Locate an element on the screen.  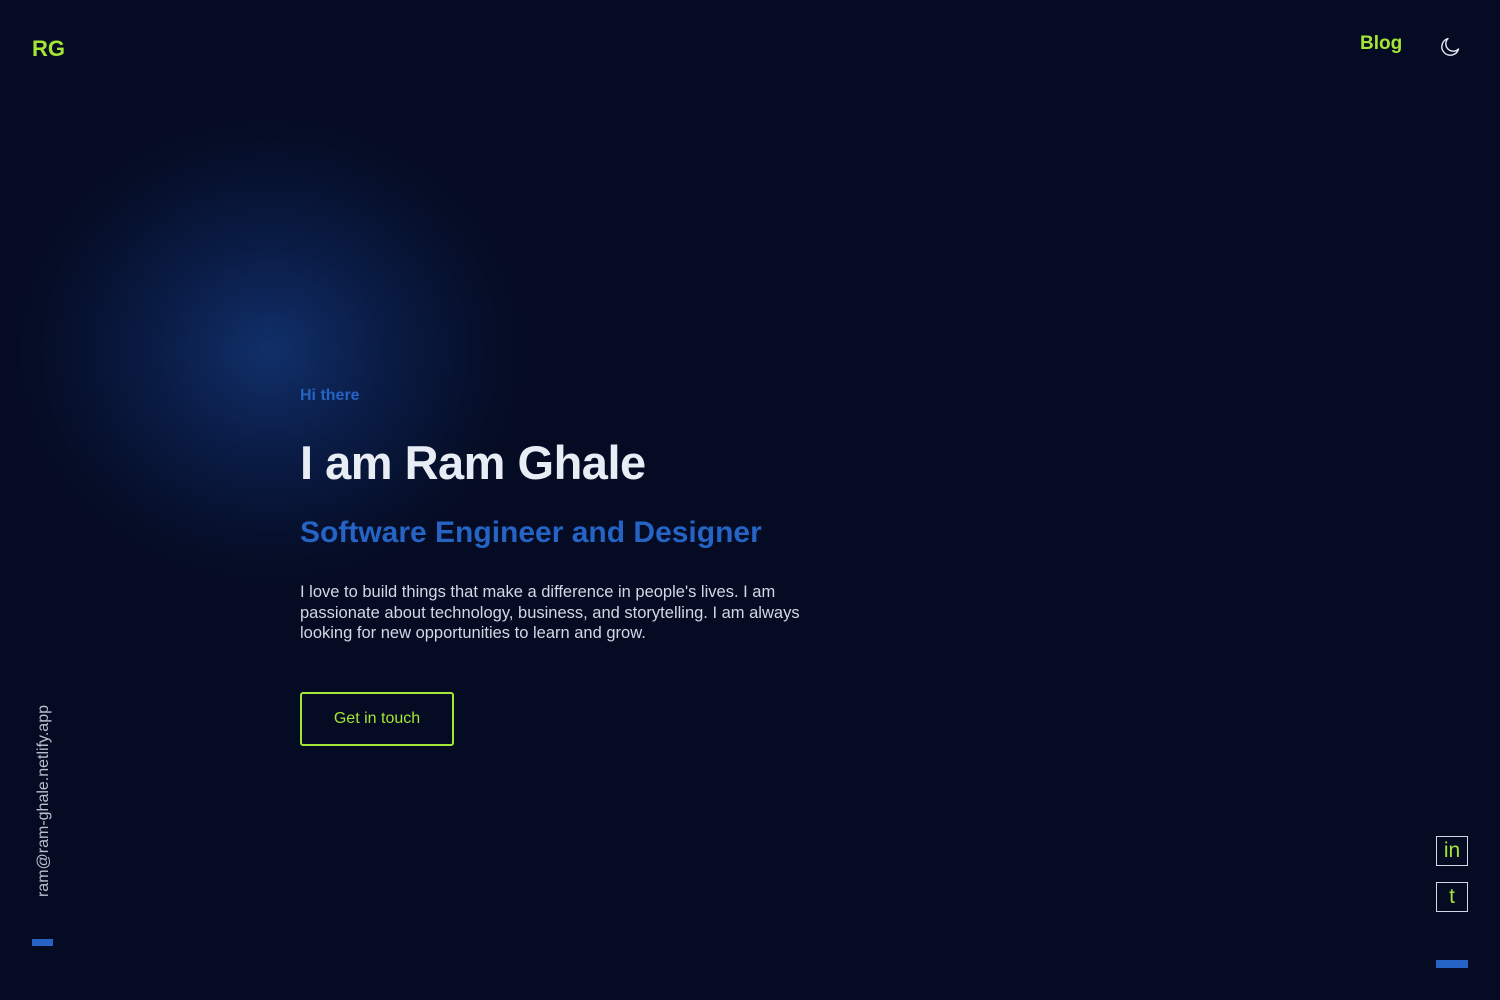
right-sidebar-line is located at coordinates (1452, 964).